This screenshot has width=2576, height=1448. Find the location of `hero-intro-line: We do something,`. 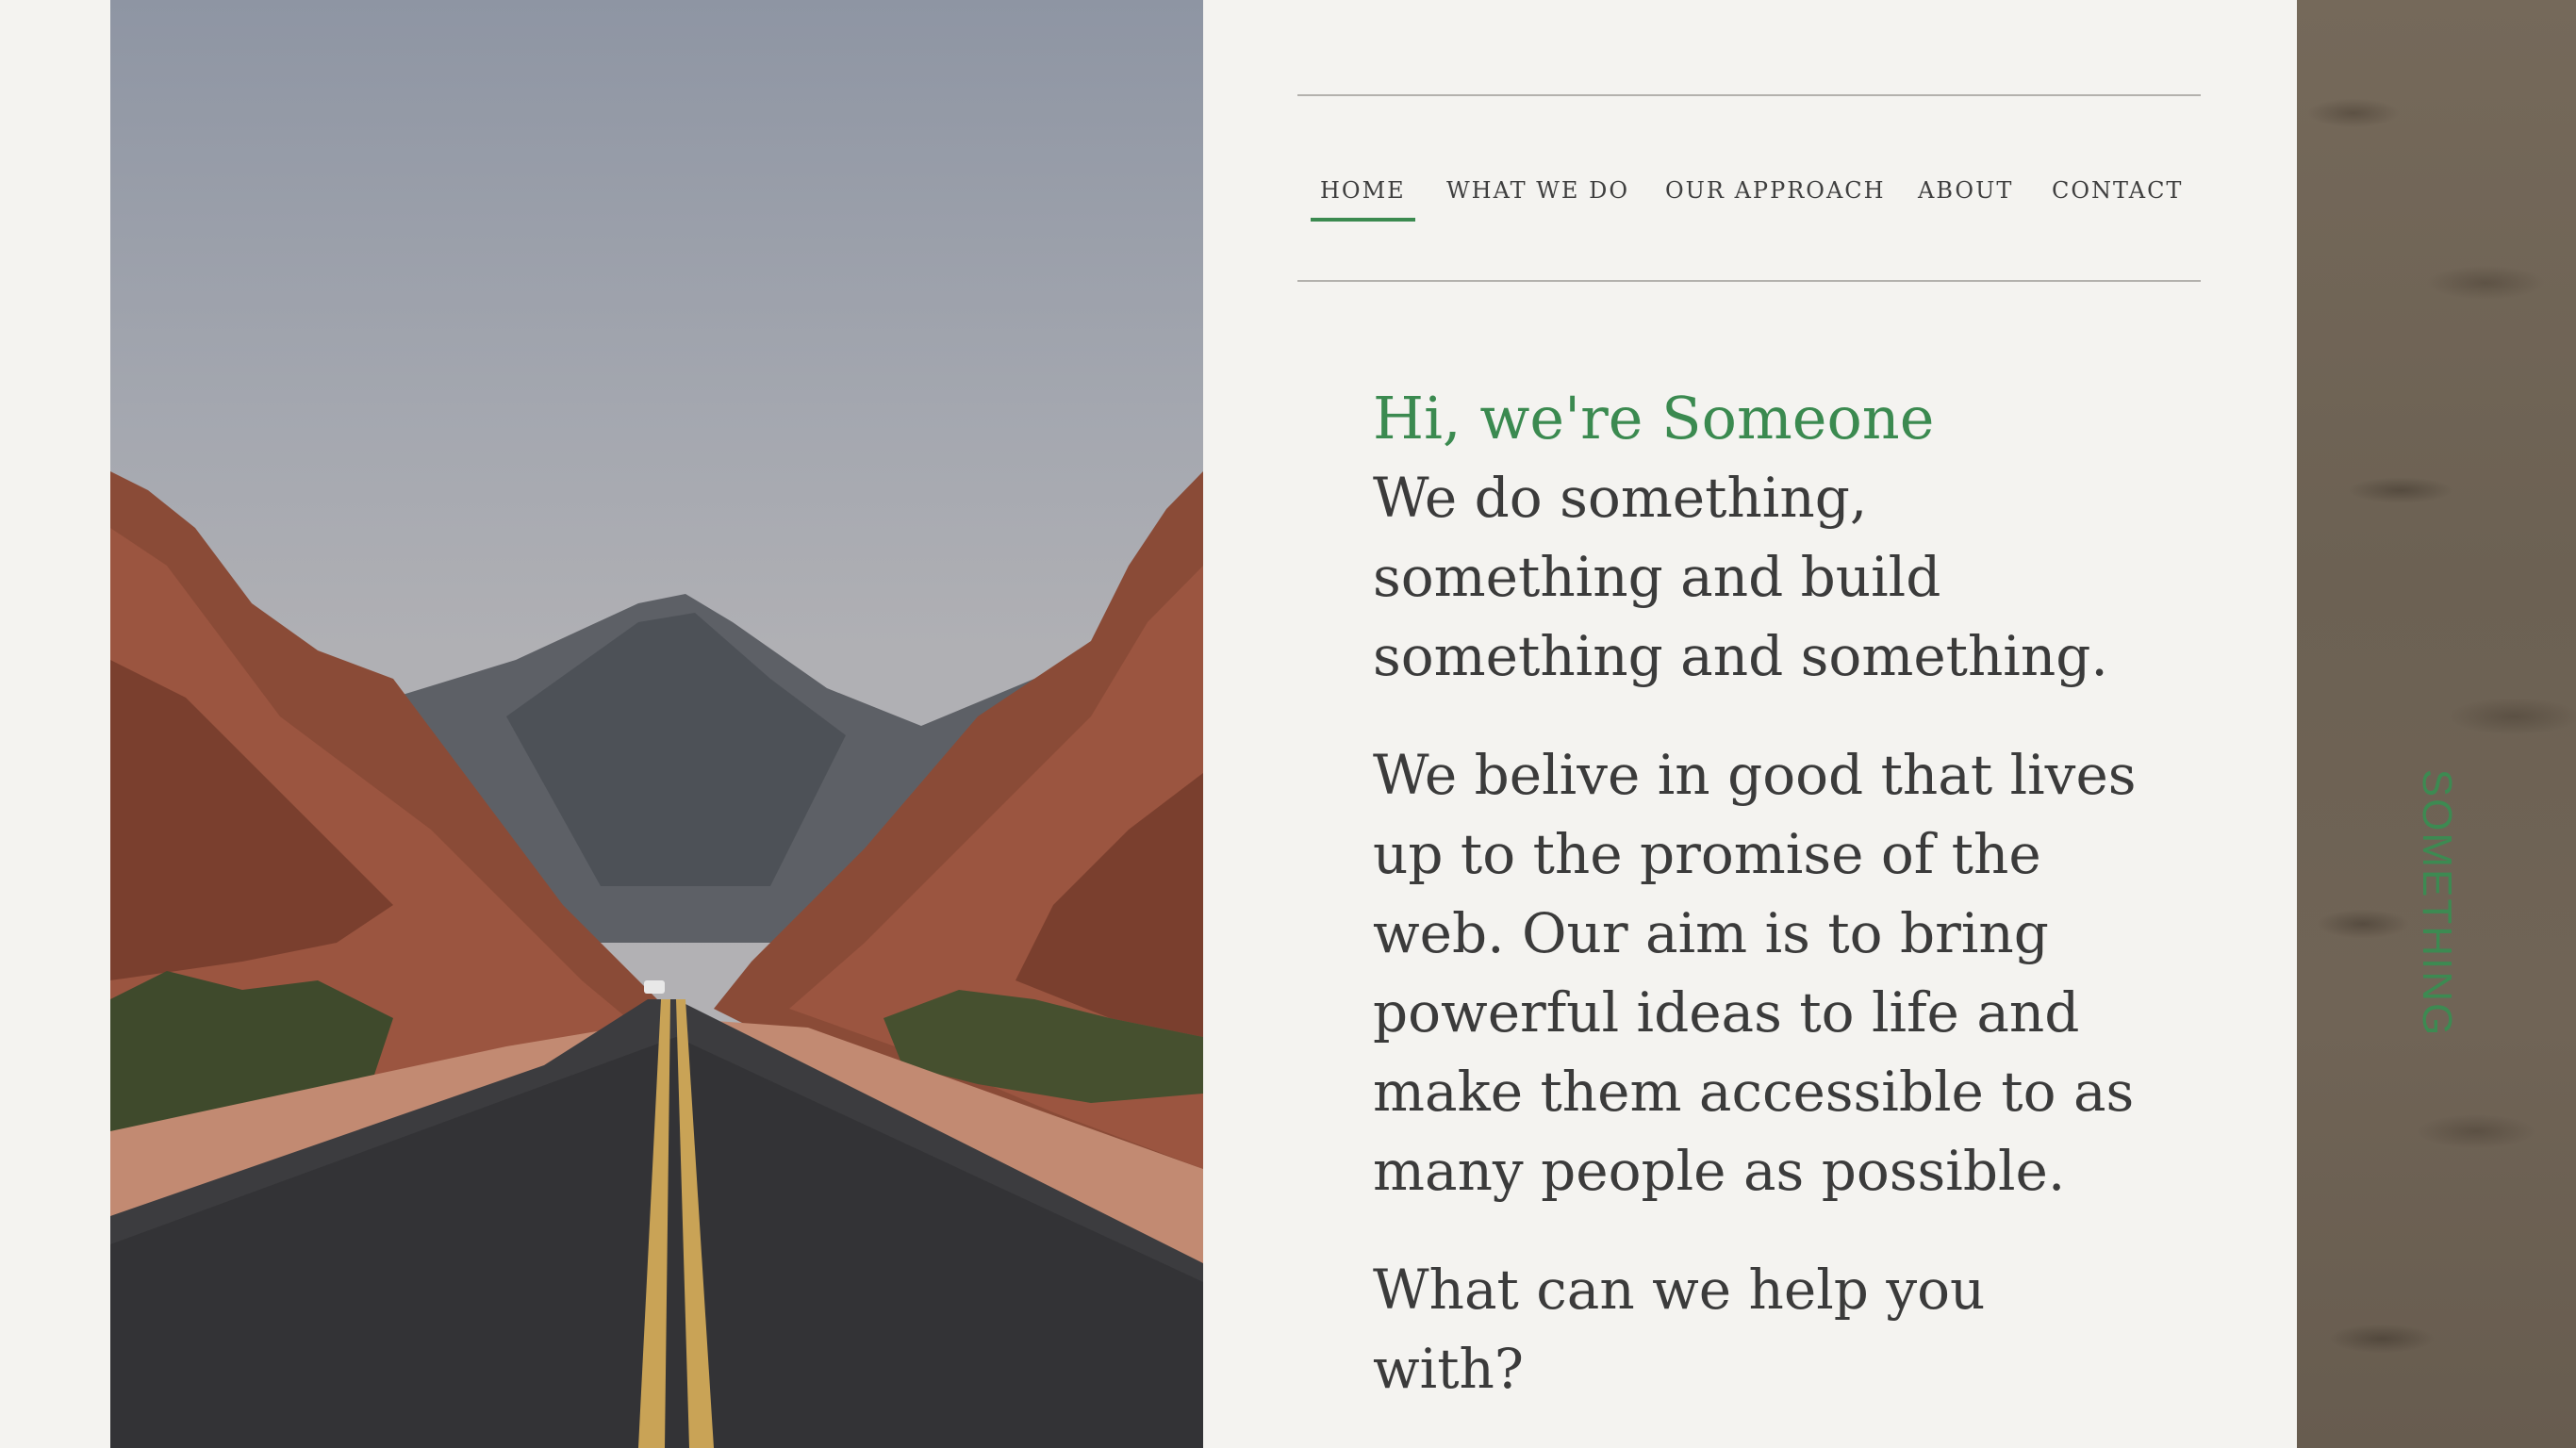

hero-intro-line: We do something, is located at coordinates (1620, 498).